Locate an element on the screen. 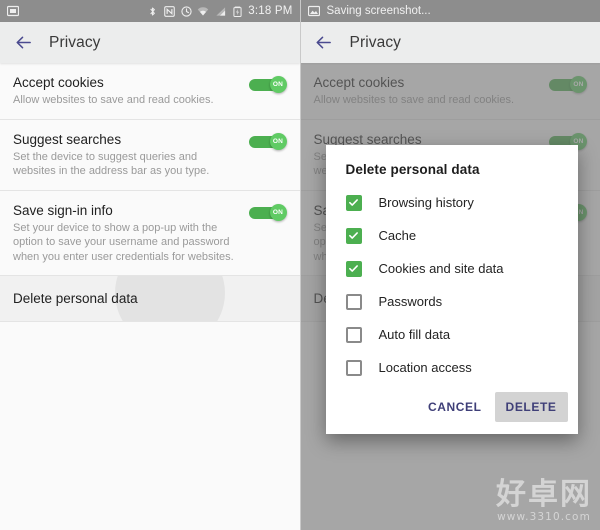  right-app-bar: Privacy is located at coordinates (450, 42).